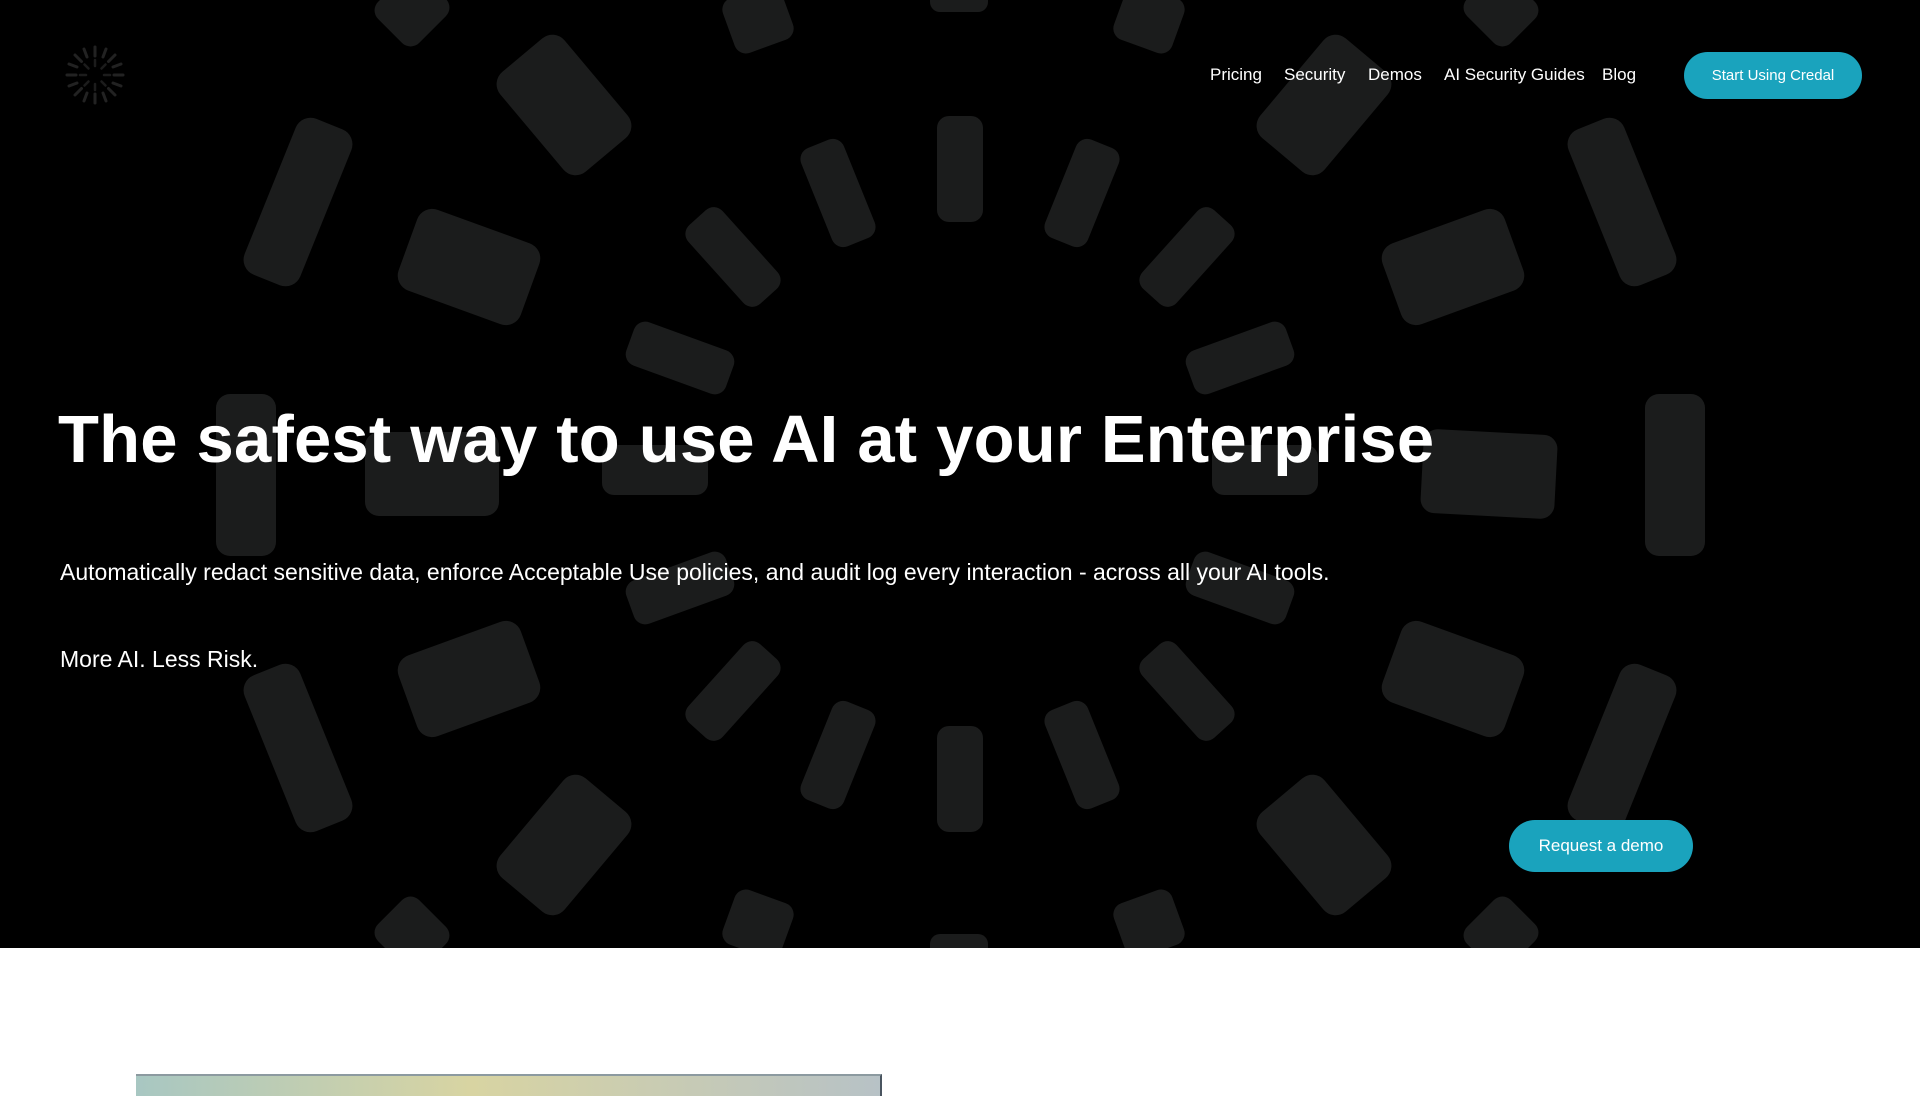  What do you see at coordinates (1601, 846) in the screenshot?
I see `request-demo-button: Request a demo` at bounding box center [1601, 846].